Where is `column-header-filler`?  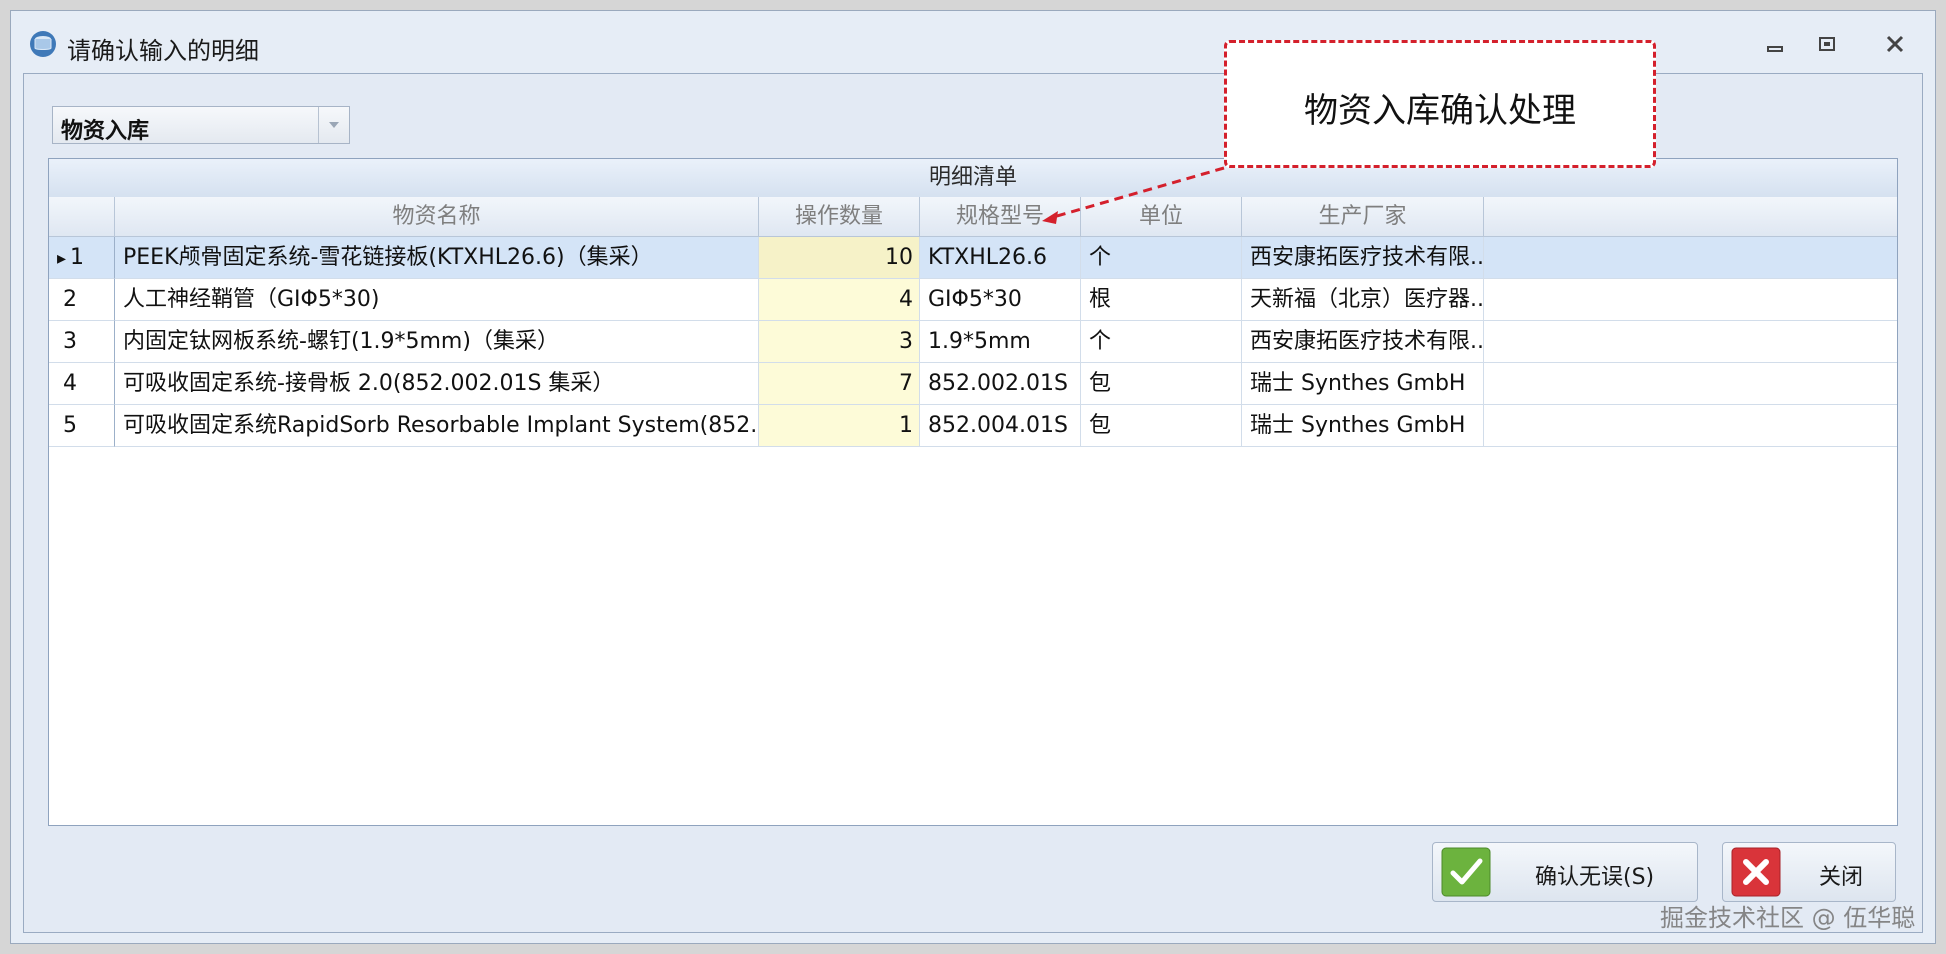 column-header-filler is located at coordinates (1690, 217).